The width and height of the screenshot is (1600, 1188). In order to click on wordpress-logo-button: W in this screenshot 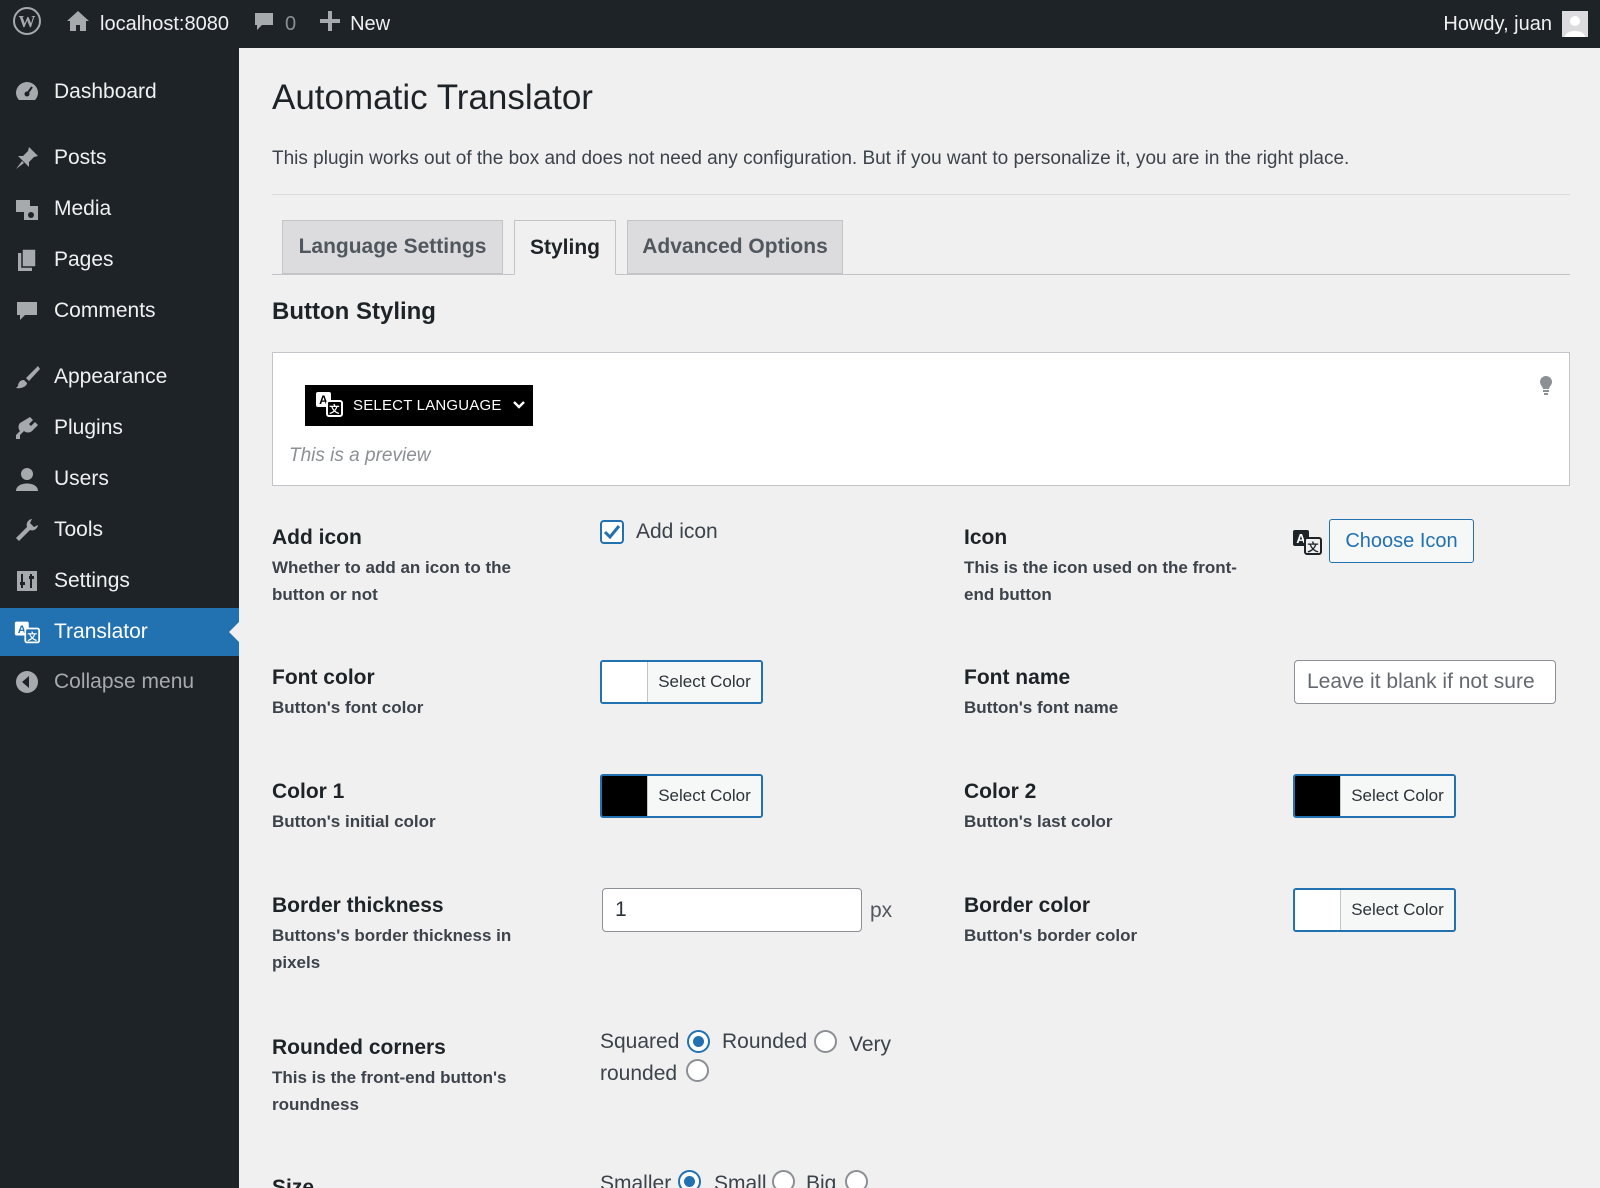, I will do `click(27, 24)`.